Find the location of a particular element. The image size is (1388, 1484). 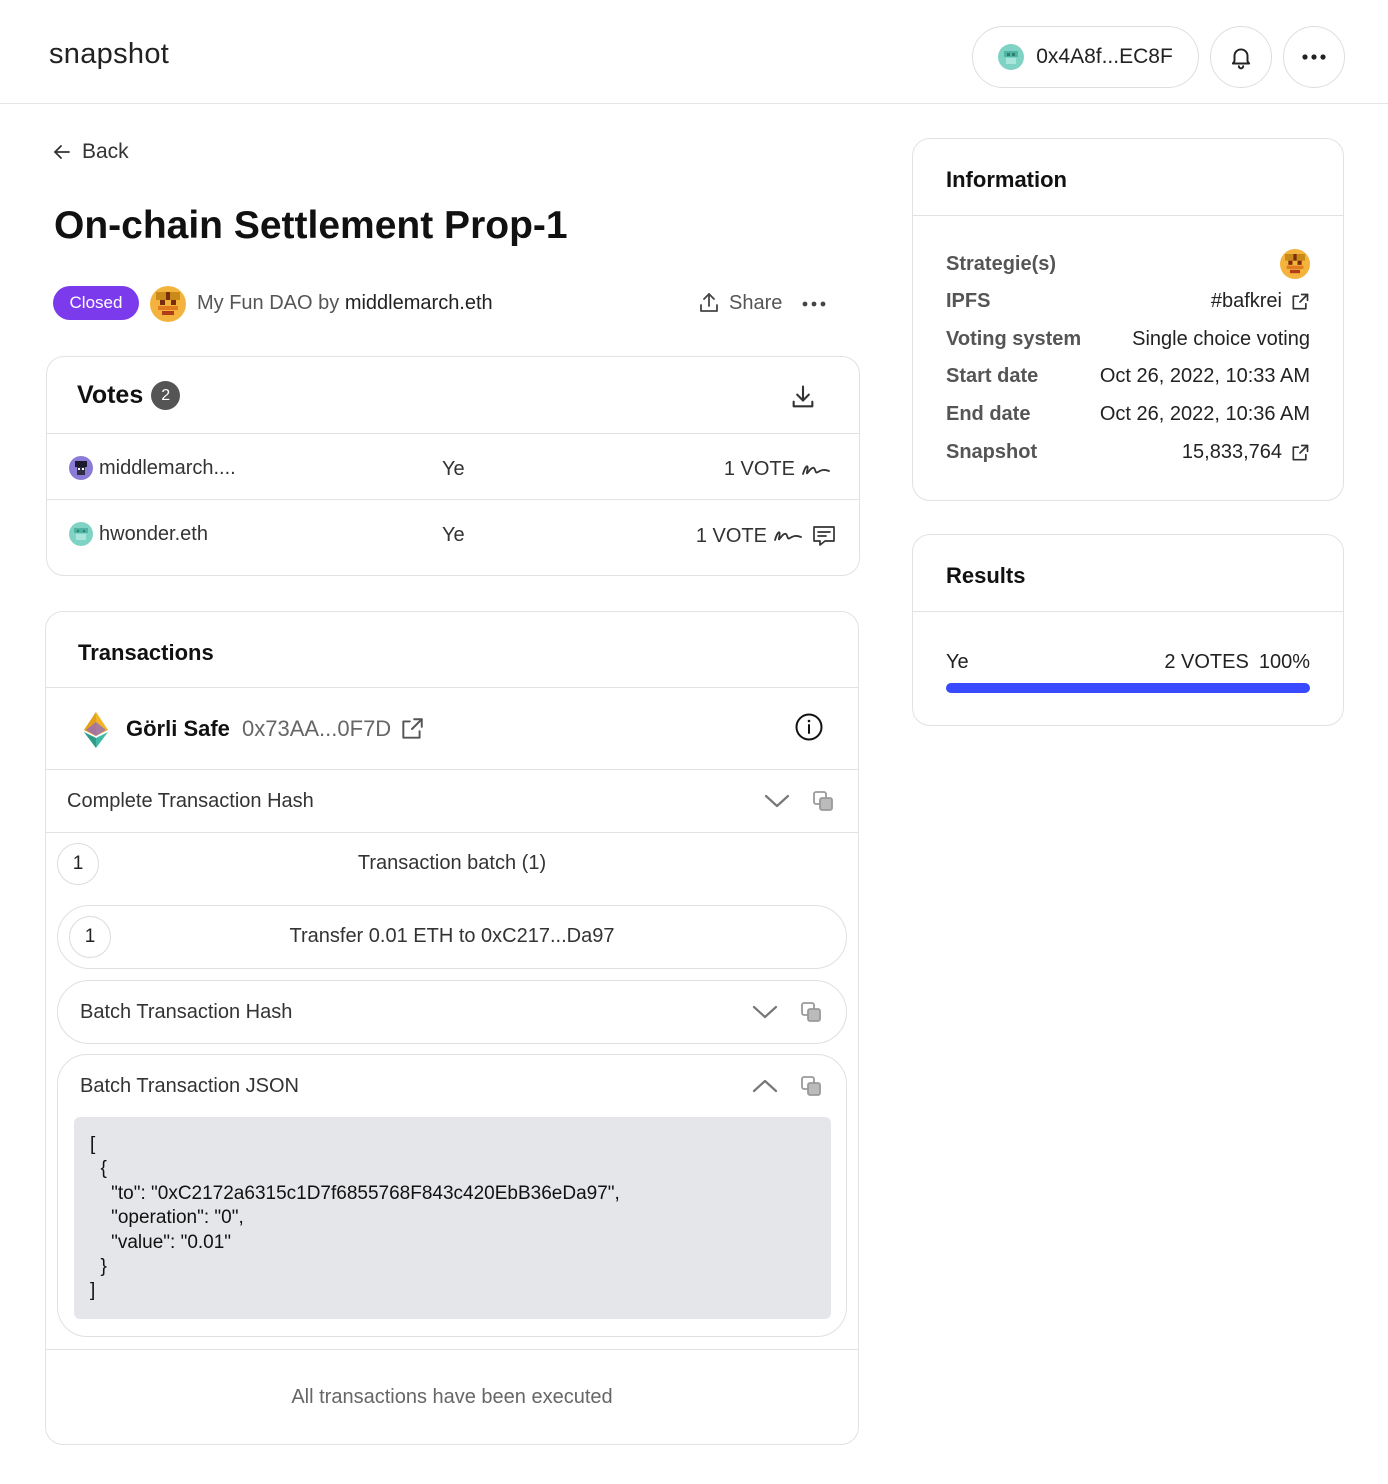

start-date-value: Oct 26, 2022, 10:33 AM is located at coordinates (1204, 376).